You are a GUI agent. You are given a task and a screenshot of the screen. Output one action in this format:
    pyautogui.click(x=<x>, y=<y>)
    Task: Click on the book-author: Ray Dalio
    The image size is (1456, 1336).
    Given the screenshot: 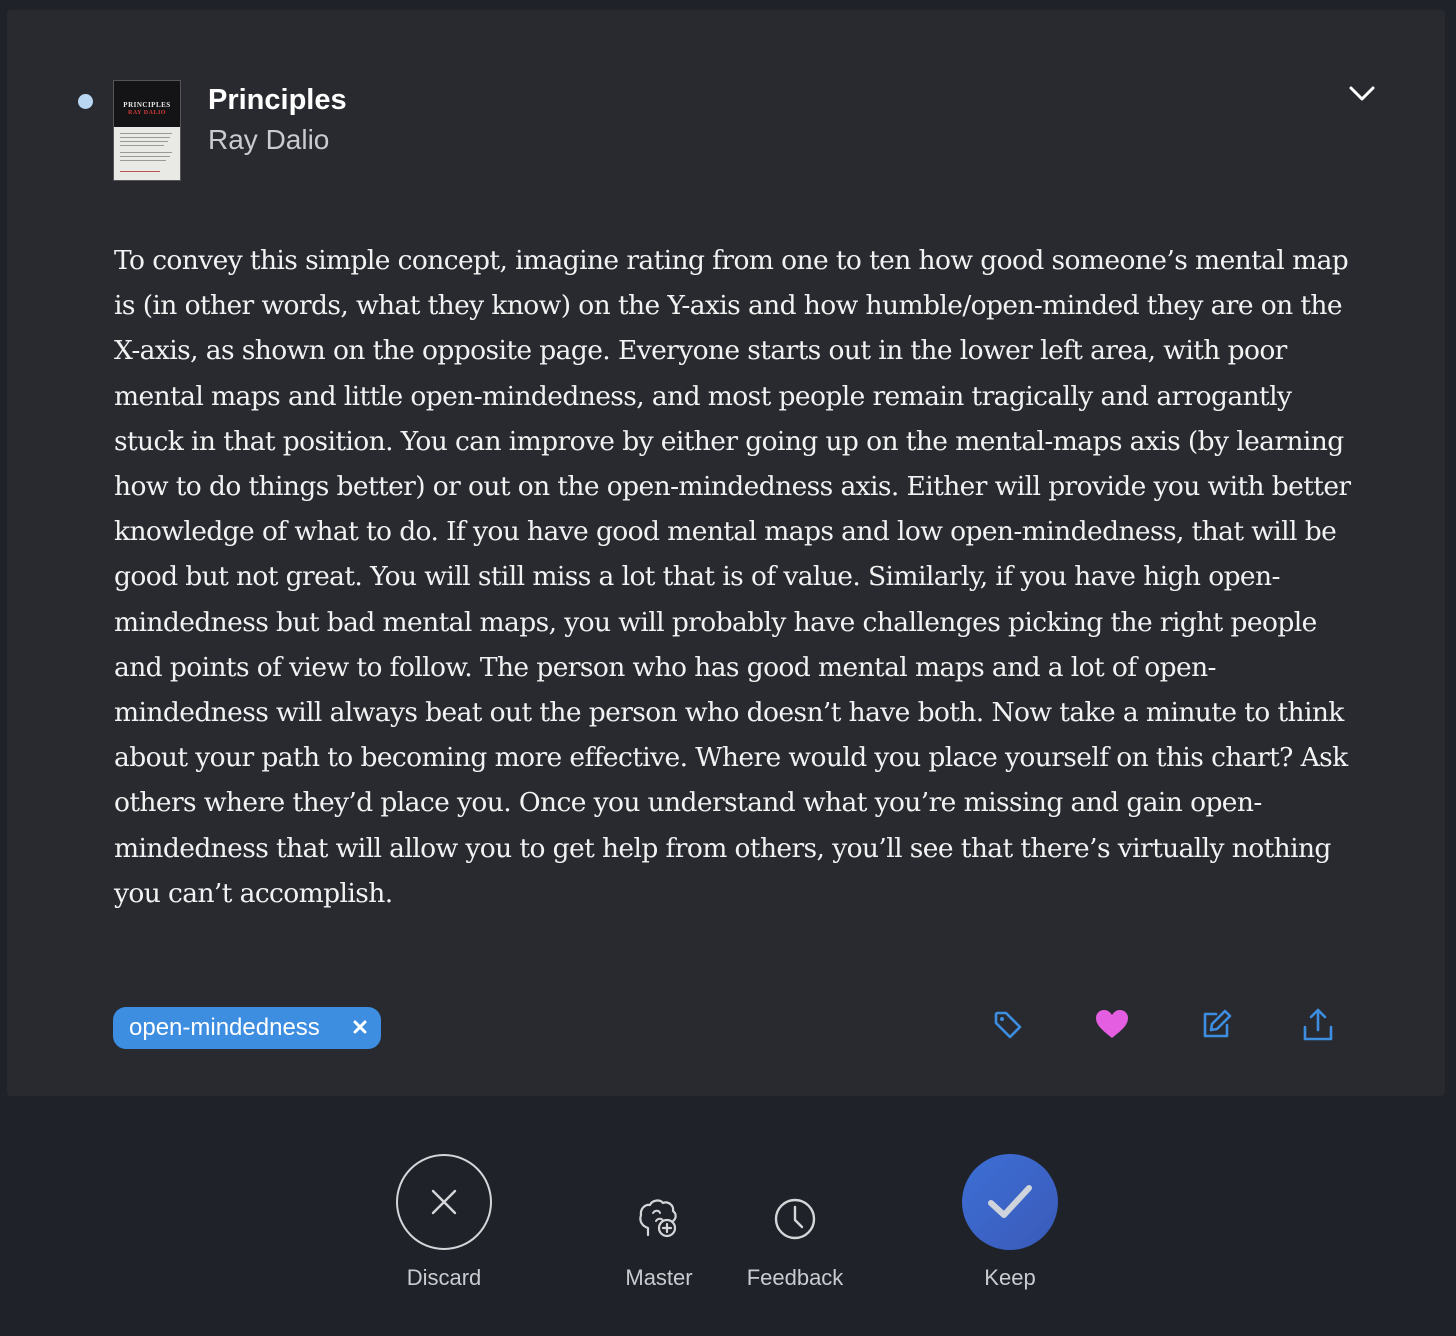 What is the action you would take?
    pyautogui.click(x=268, y=140)
    